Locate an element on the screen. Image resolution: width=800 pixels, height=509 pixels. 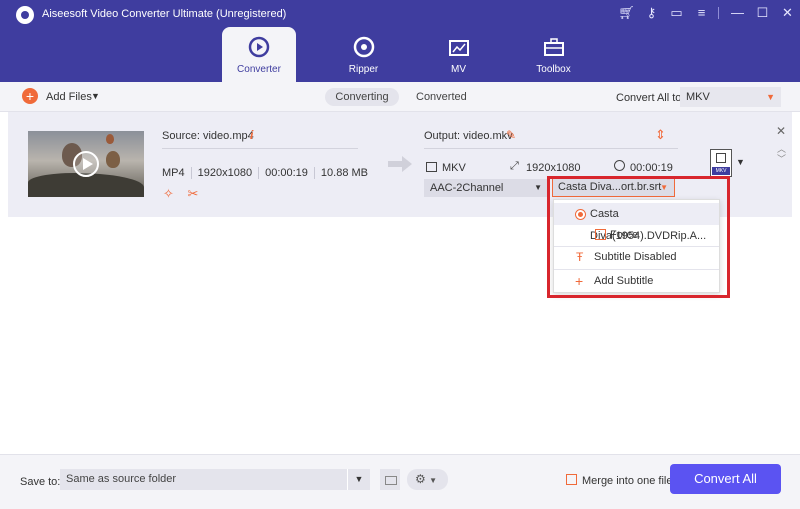
highlight-annotation is located at coordinates (638, 237).